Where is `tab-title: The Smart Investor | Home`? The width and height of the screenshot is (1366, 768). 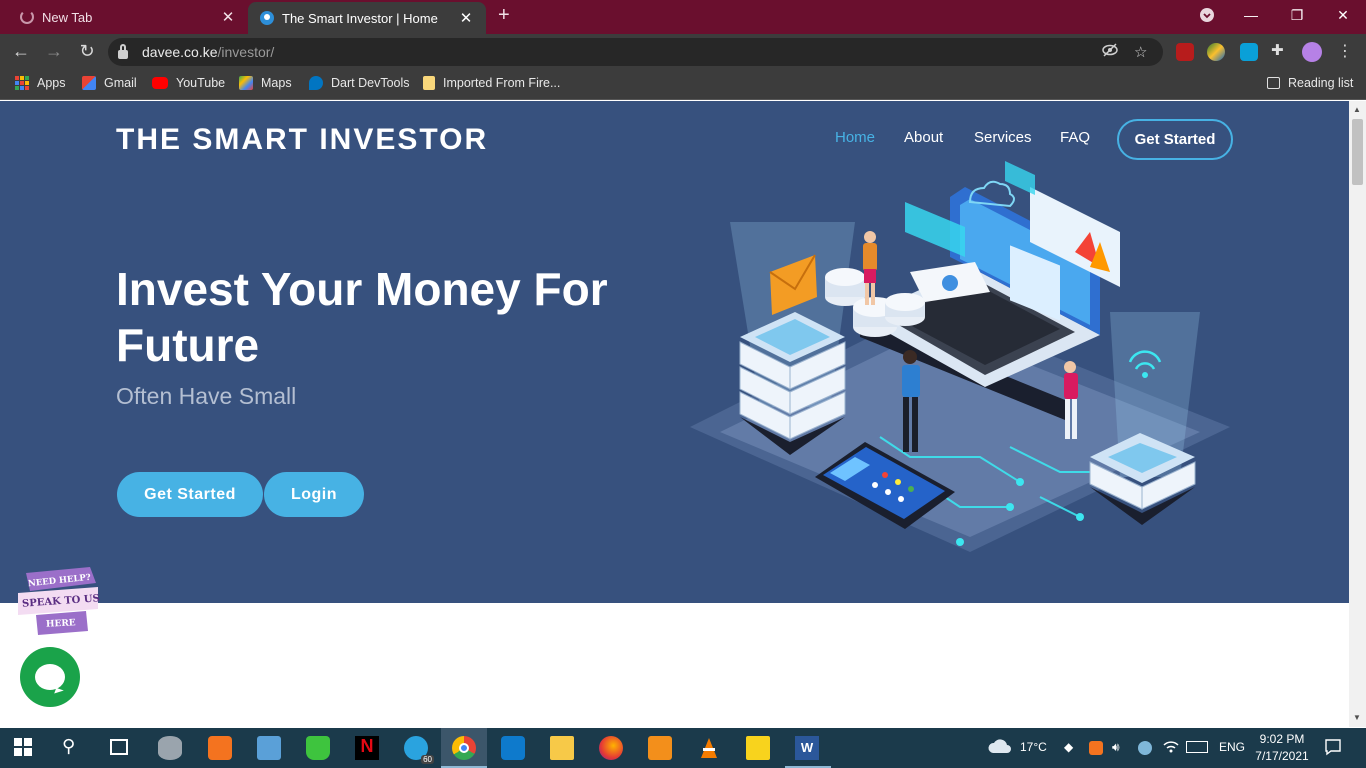
tab-title: The Smart Investor | Home is located at coordinates (360, 18).